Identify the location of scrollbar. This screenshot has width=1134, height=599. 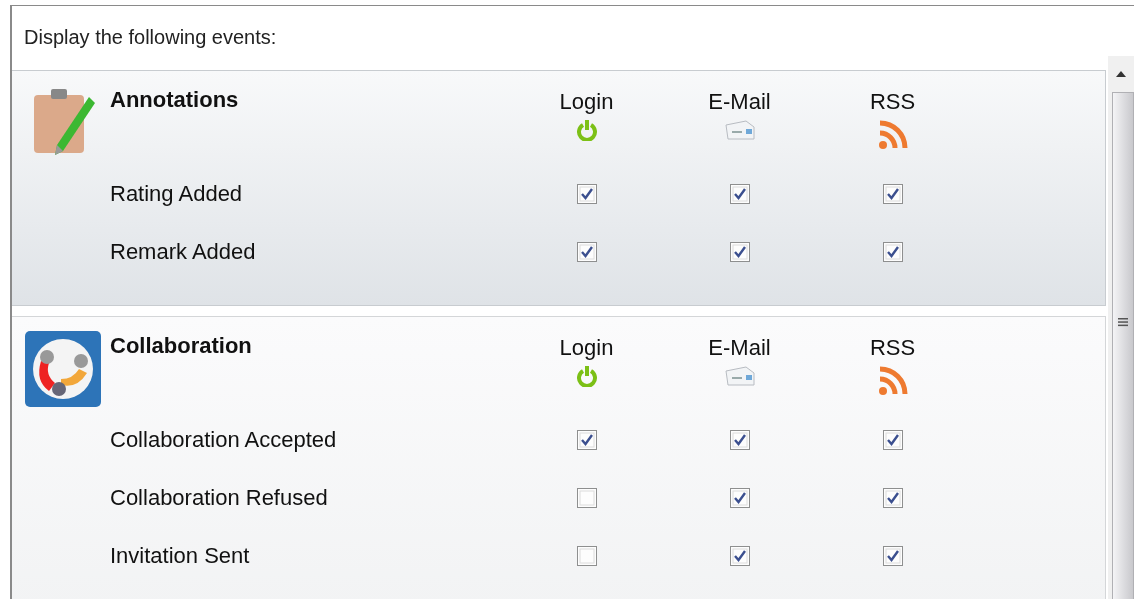
(1121, 327).